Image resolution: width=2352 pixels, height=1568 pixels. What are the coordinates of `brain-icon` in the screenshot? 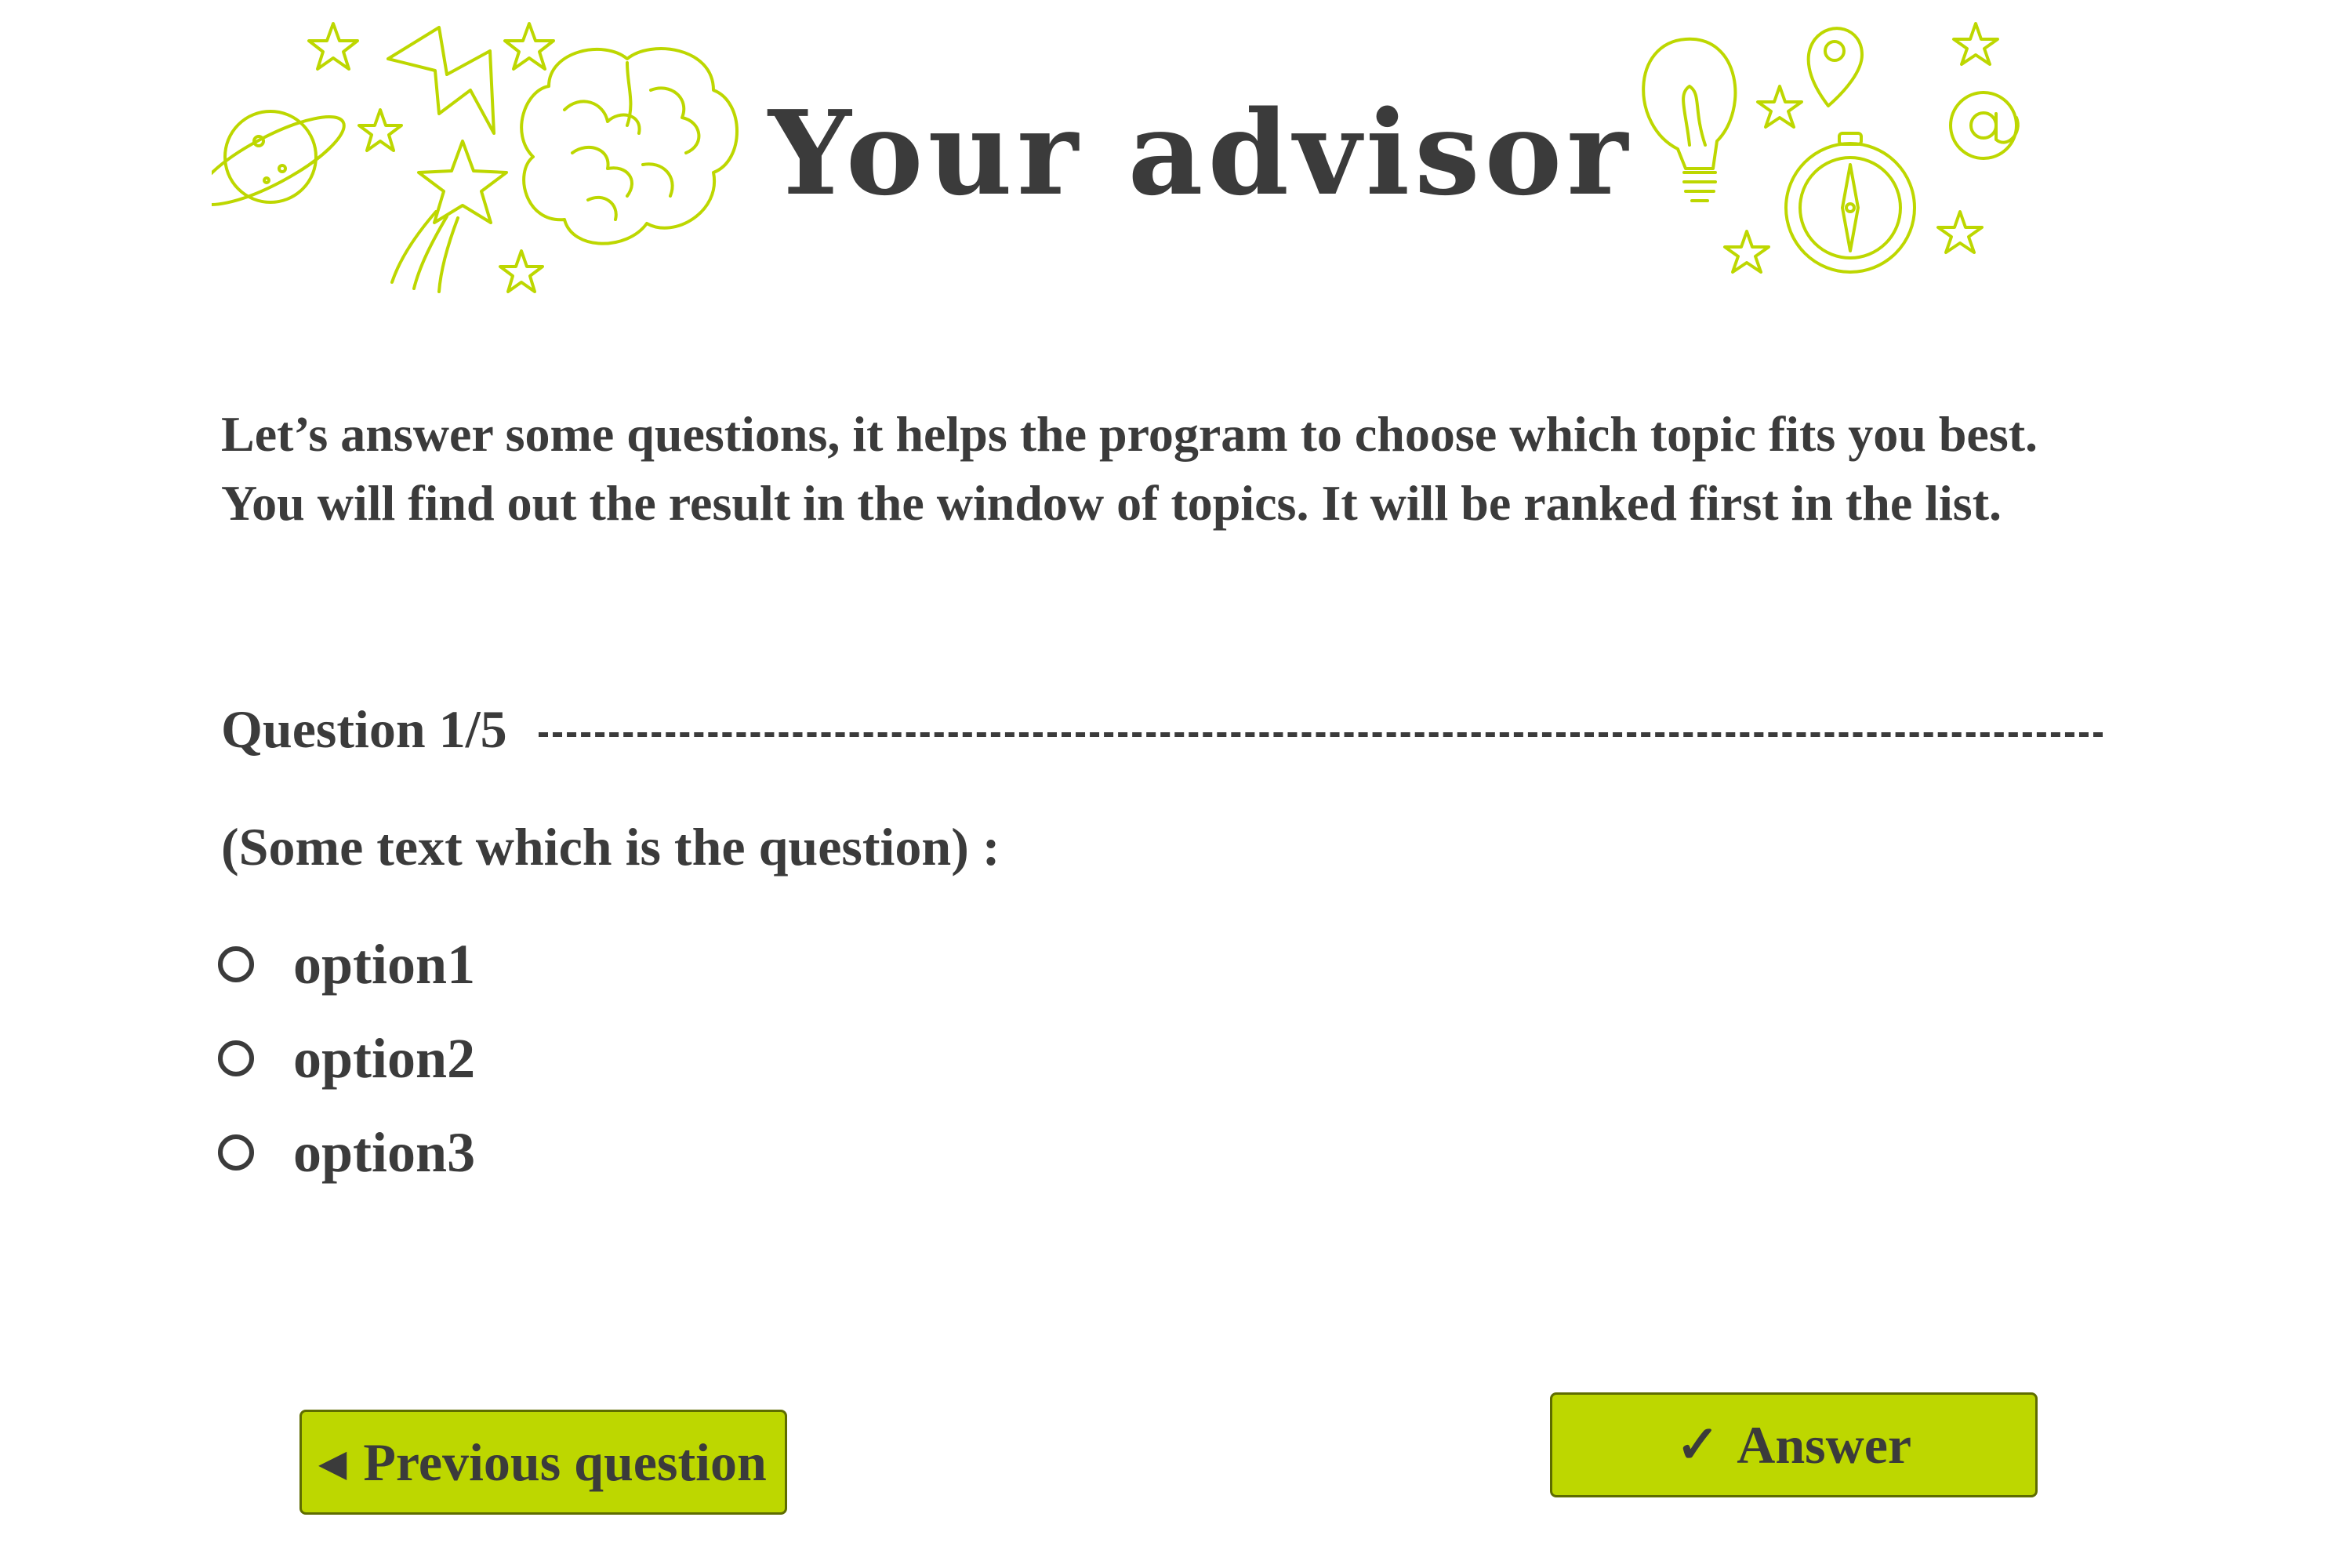 It's located at (629, 146).